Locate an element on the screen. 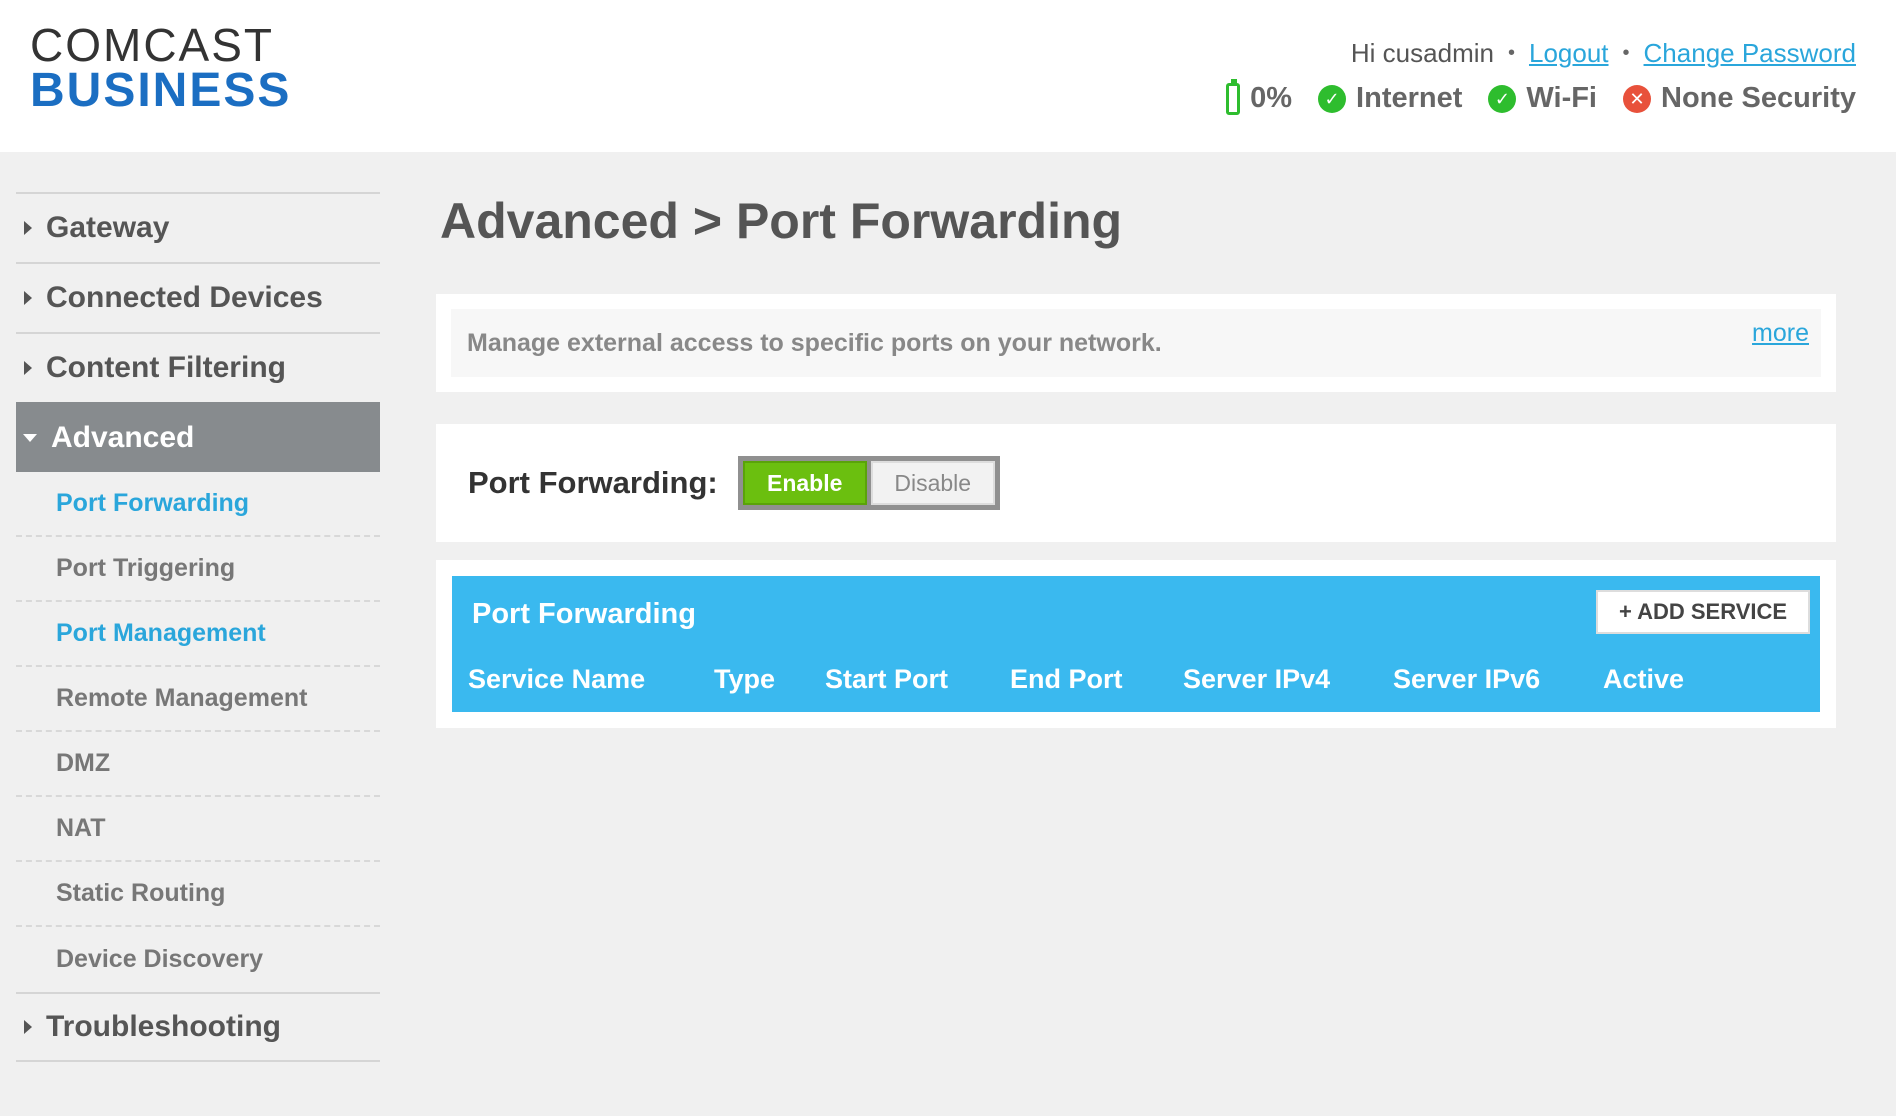 The image size is (1896, 1116). subnav-nat: NAT is located at coordinates (198, 829).